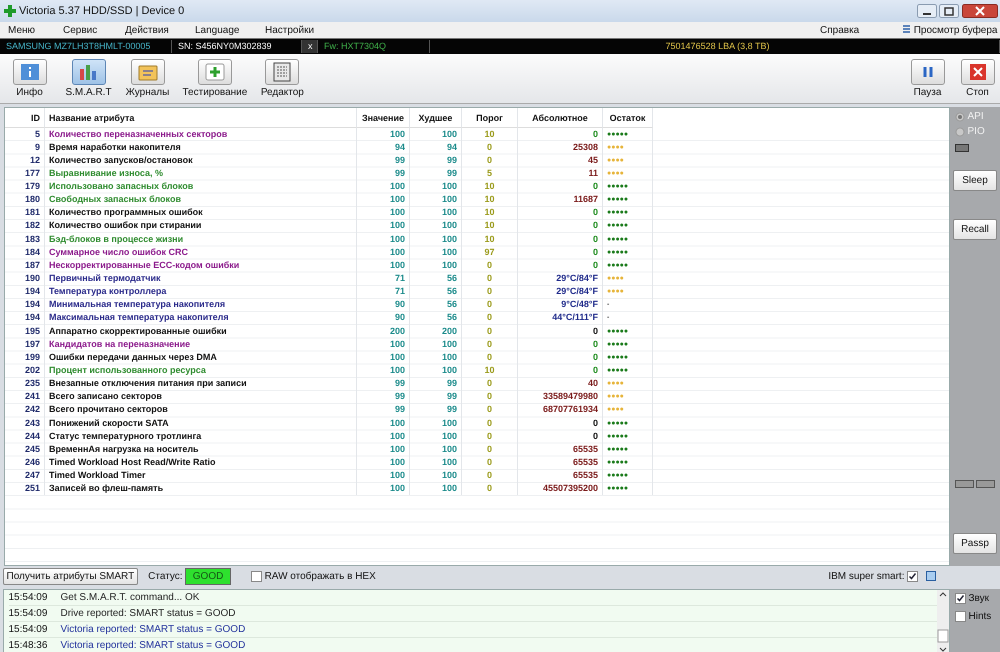 The width and height of the screenshot is (1000, 652). Describe the element at coordinates (436, 147) in the screenshot. I see `table-cell: 94` at that location.